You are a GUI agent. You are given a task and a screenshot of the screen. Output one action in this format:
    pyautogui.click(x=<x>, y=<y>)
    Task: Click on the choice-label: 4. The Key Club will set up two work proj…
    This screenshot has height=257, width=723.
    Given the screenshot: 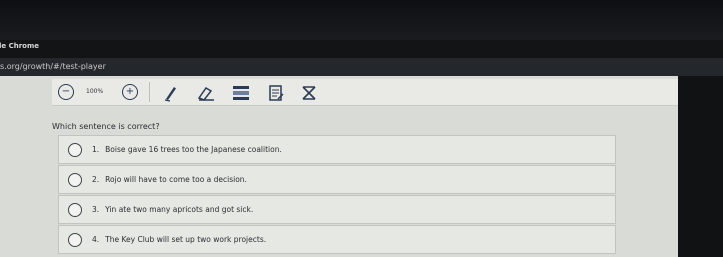 What is the action you would take?
    pyautogui.click(x=179, y=239)
    